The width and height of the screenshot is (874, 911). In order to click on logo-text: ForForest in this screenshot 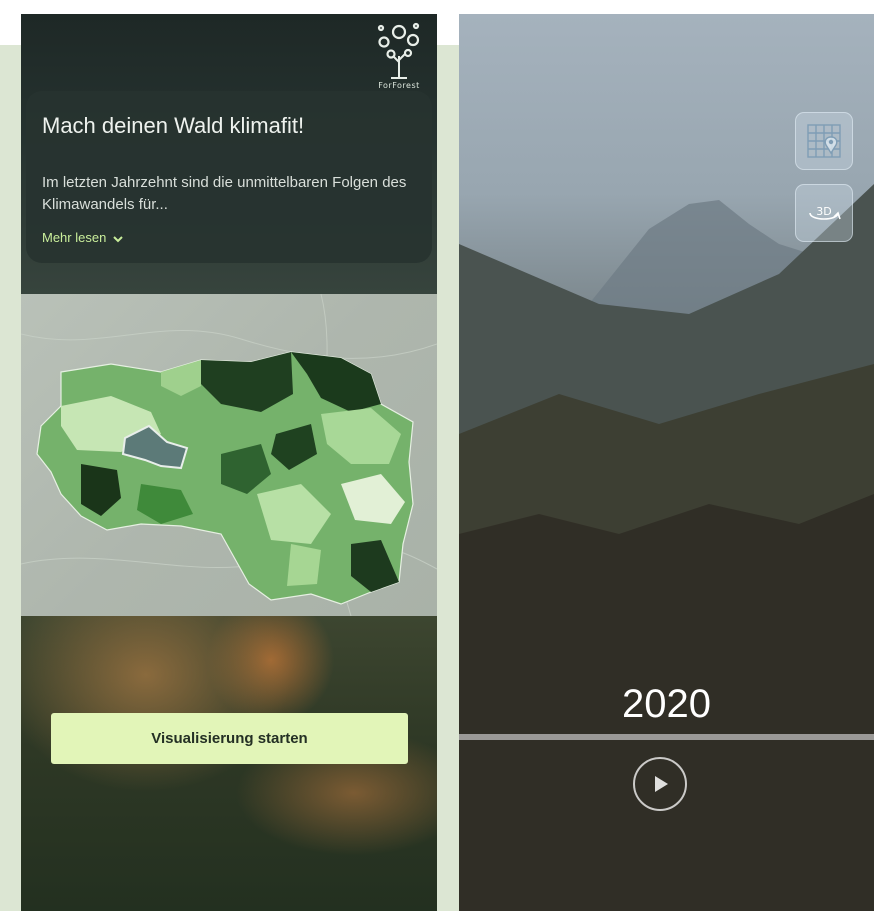, I will do `click(399, 85)`.